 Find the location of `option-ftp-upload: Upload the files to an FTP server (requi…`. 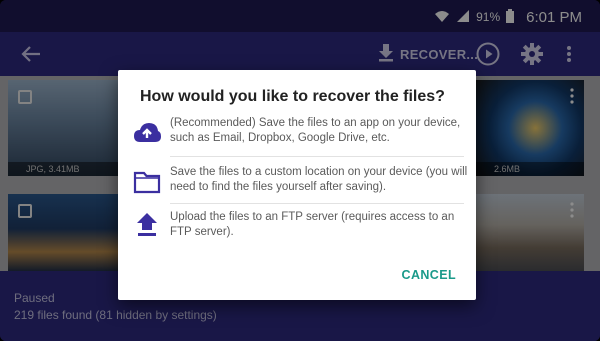

option-ftp-upload: Upload the files to an FTP server (requi… is located at coordinates (297, 227).